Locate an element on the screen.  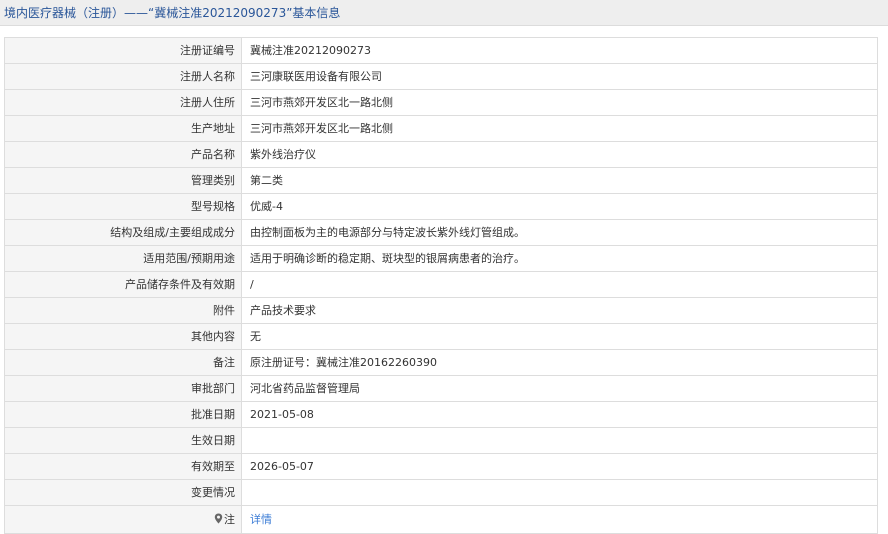
table-row: 变更情况 is located at coordinates (441, 492).